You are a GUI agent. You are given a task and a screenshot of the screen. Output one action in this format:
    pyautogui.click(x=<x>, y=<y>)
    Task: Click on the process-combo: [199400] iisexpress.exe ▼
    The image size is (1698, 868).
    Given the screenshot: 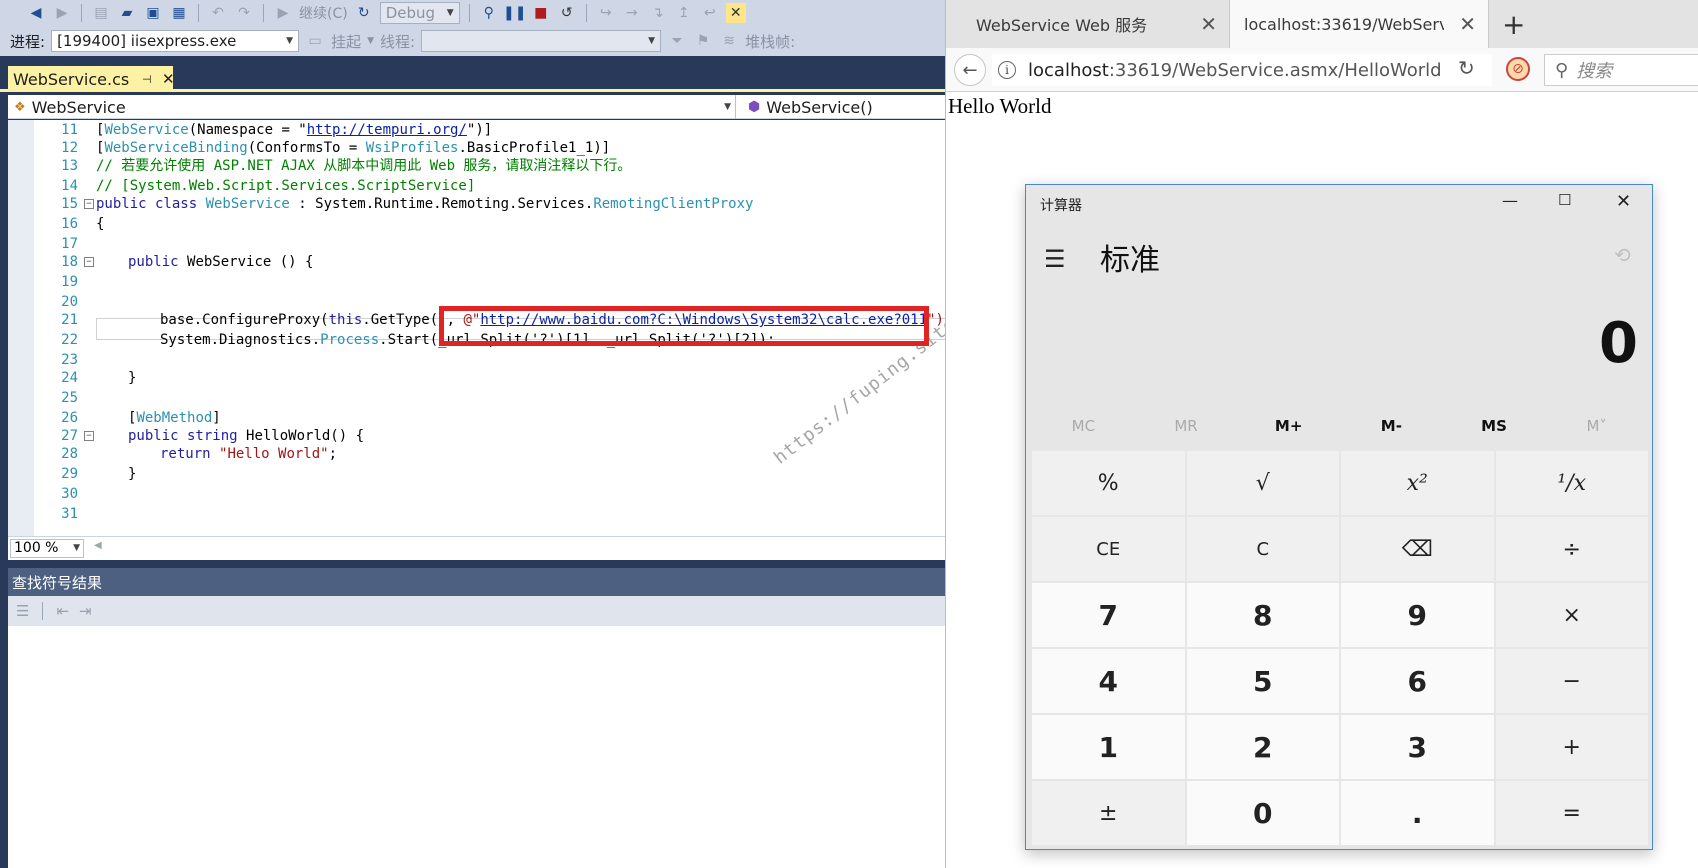 What is the action you would take?
    pyautogui.click(x=175, y=41)
    